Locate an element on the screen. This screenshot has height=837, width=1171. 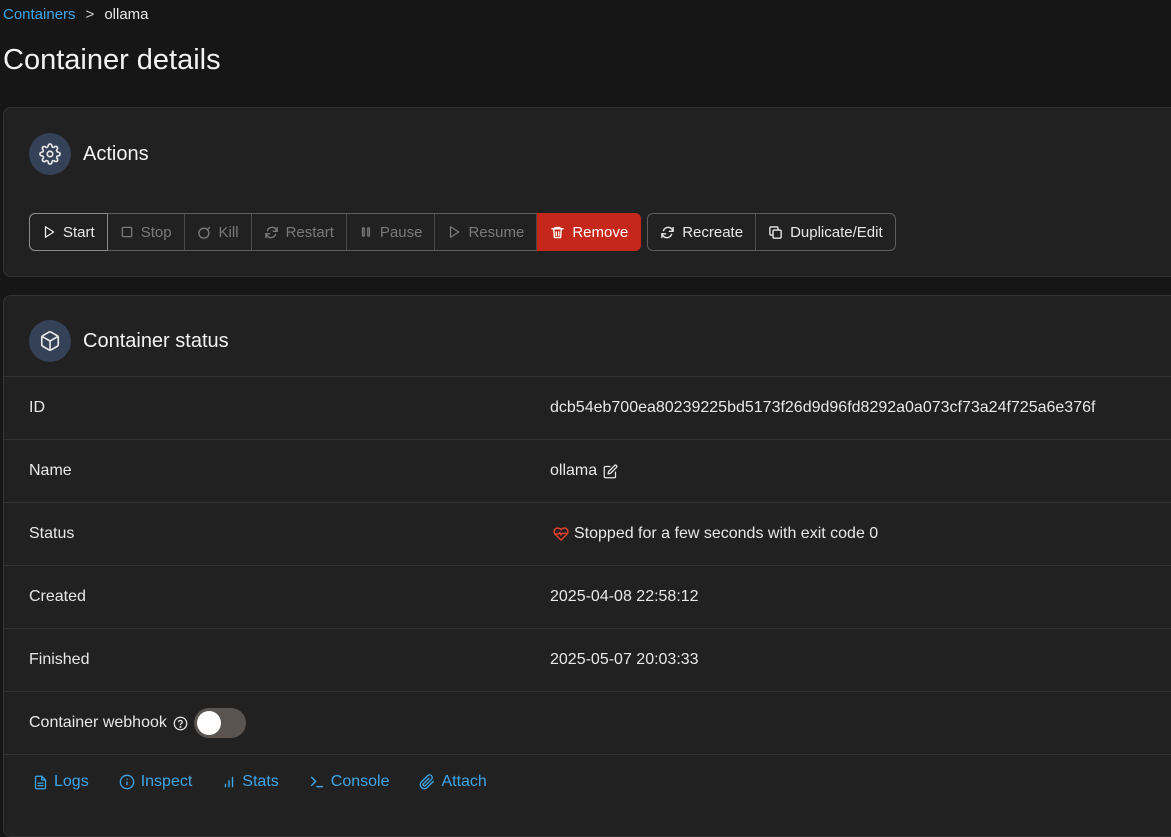
name-value: ollama is located at coordinates (574, 470).